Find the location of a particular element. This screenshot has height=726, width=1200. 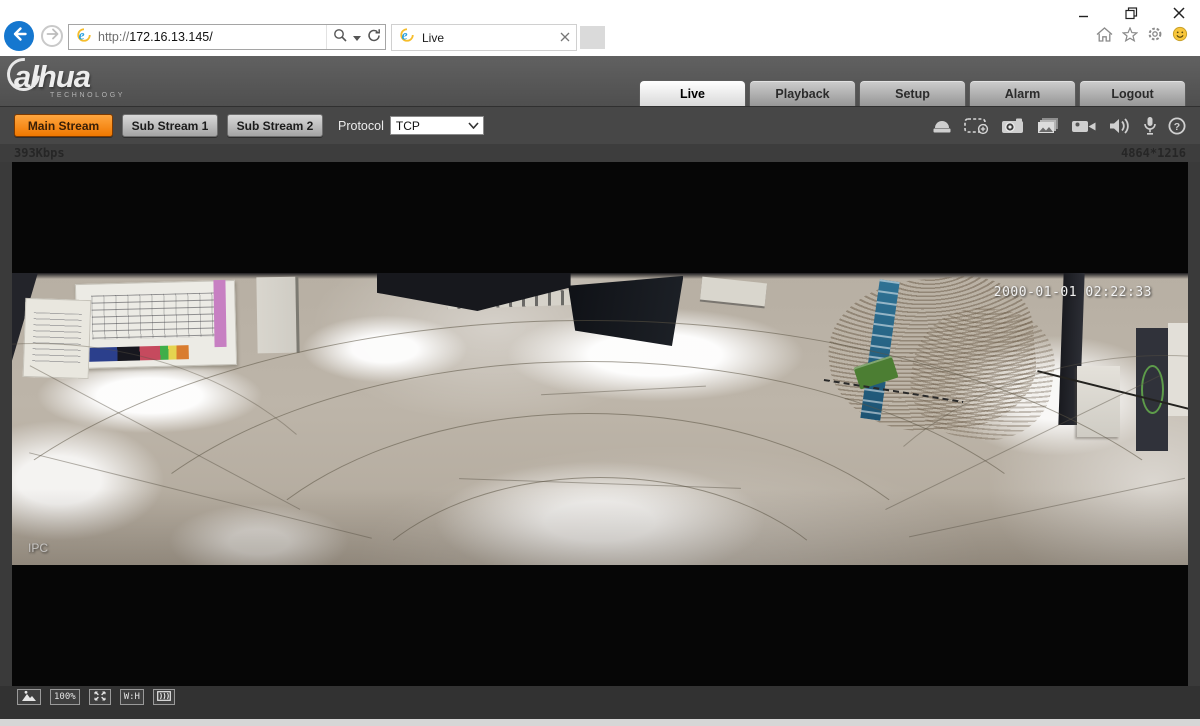

back-icon is located at coordinates (19, 36).